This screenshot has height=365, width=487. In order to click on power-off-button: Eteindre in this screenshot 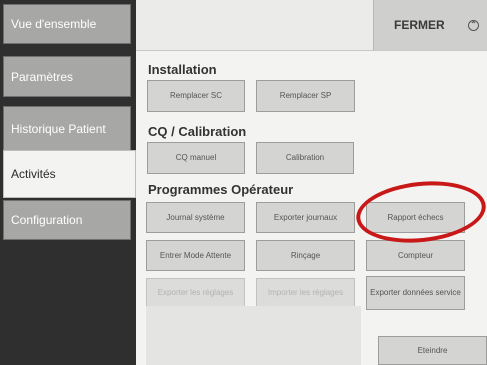, I will do `click(432, 350)`.